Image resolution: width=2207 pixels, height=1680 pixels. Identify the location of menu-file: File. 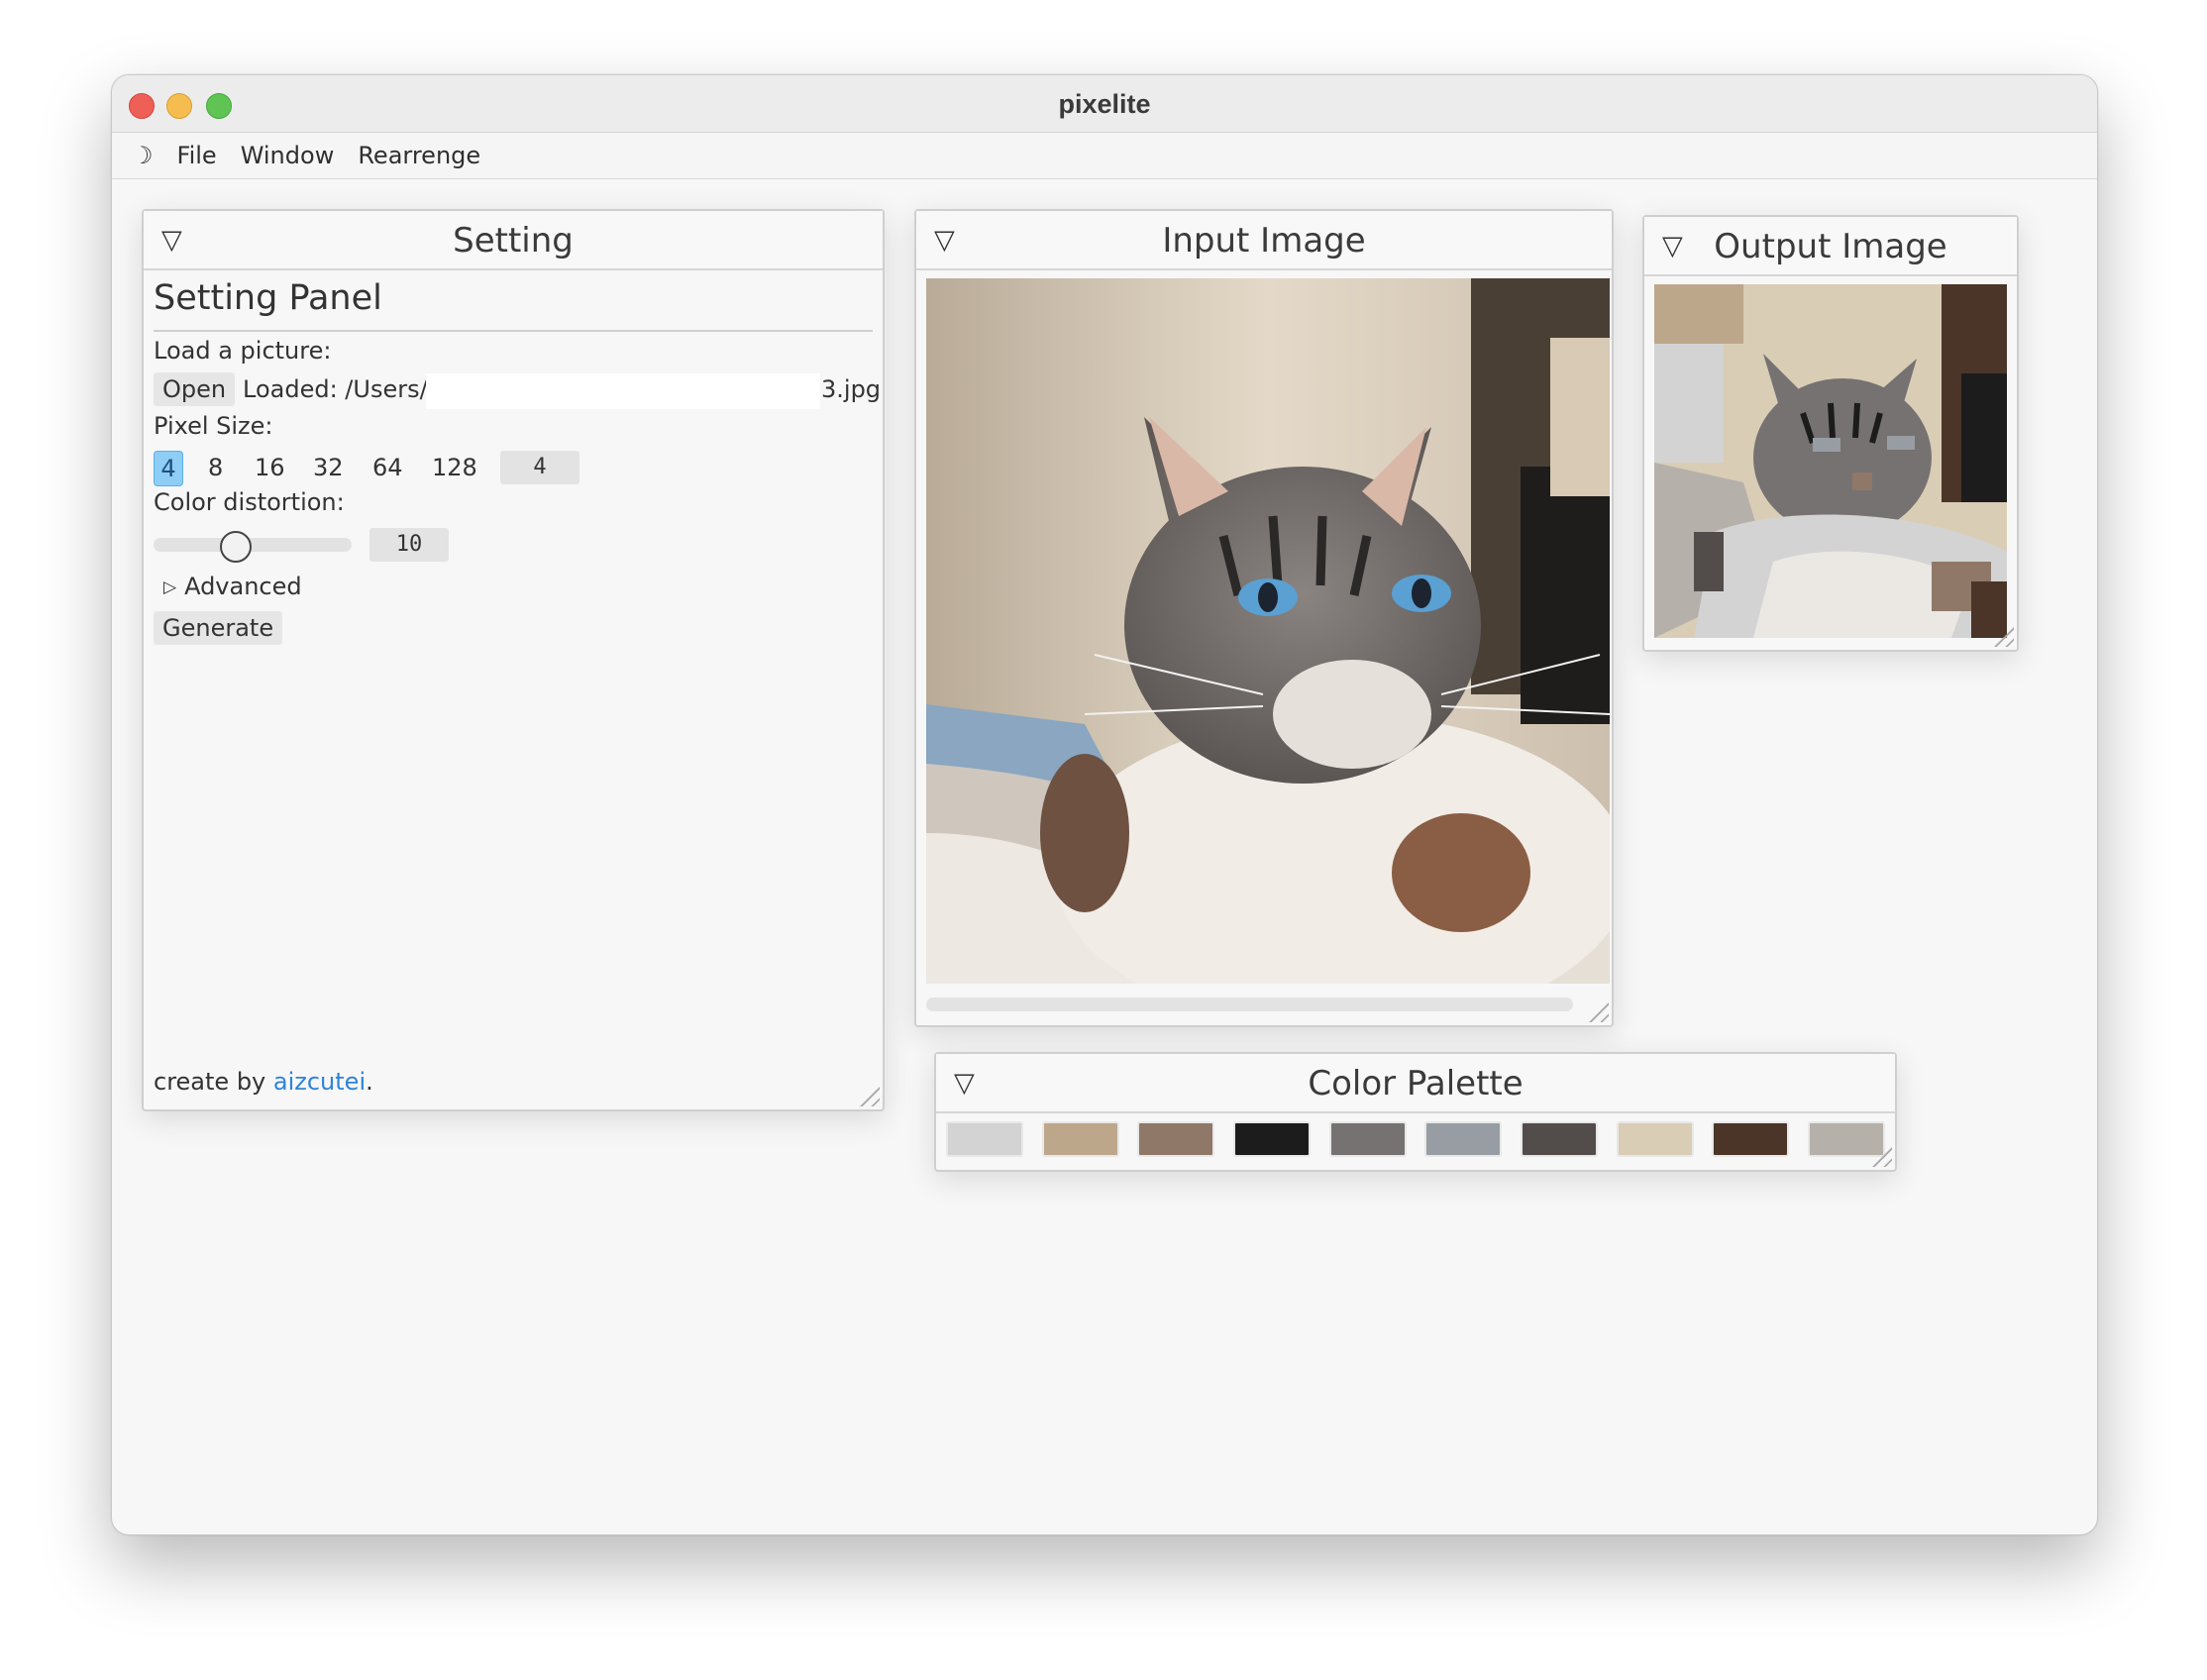
(197, 155).